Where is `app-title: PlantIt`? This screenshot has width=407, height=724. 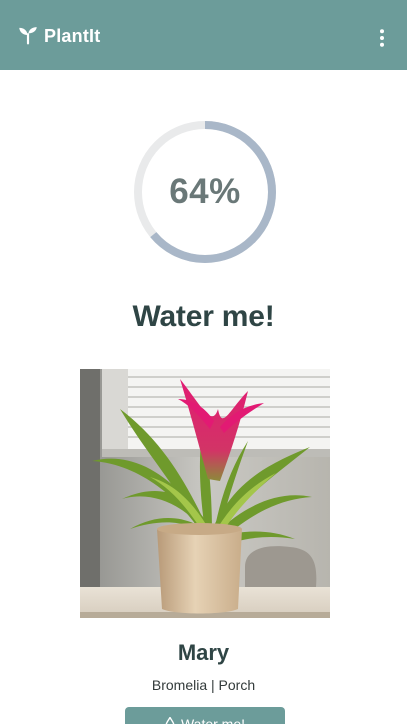
app-title: PlantIt is located at coordinates (72, 35).